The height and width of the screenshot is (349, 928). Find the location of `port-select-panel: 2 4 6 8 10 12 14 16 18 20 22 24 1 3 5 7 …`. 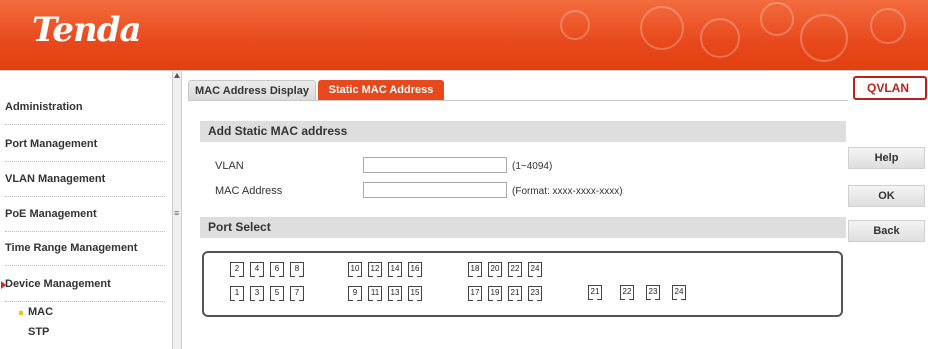

port-select-panel: 2 4 6 8 10 12 14 16 18 20 22 24 1 3 5 7 … is located at coordinates (522, 284).